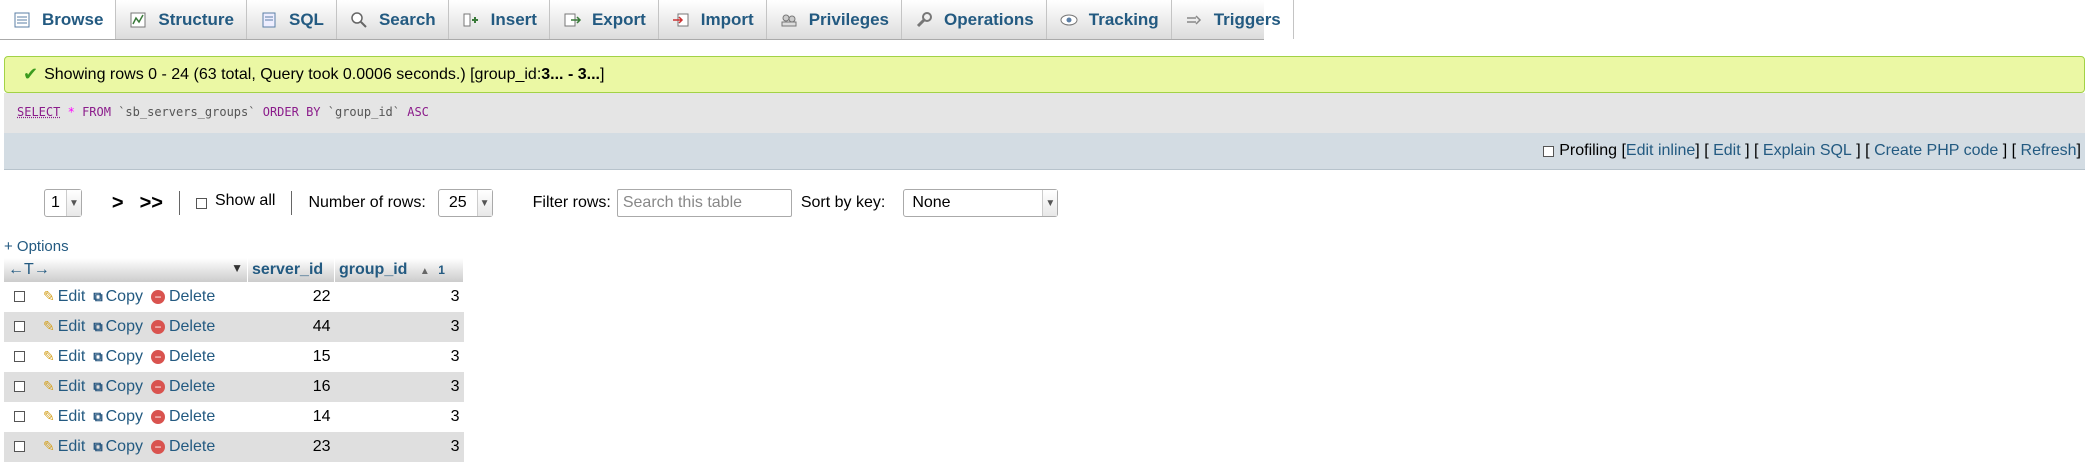 The image size is (2095, 465). What do you see at coordinates (157, 416) in the screenshot?
I see `delete-icon: −` at bounding box center [157, 416].